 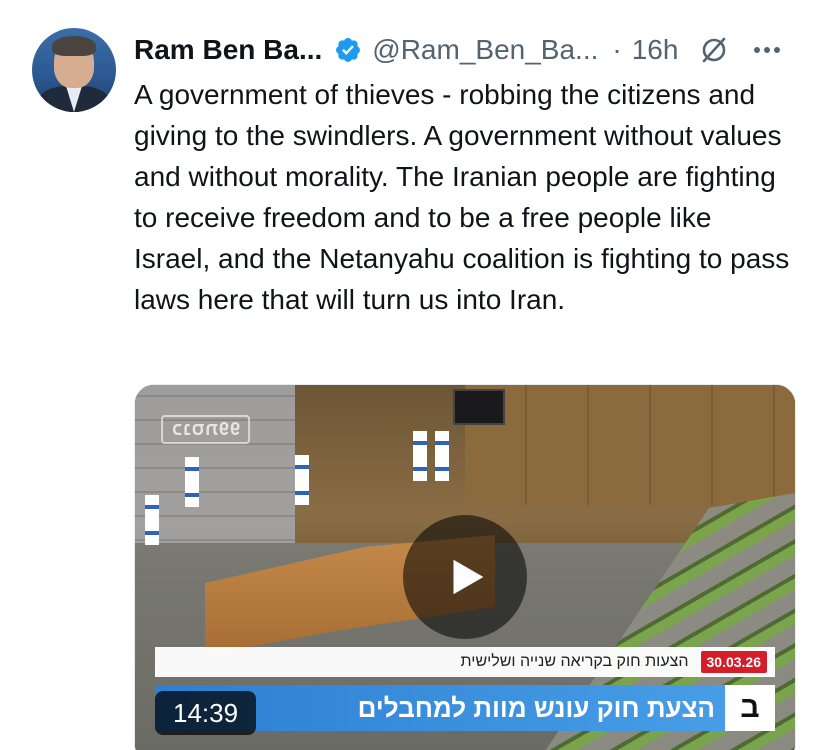 I want to click on ticker-top: הצעות חוק בקריאה שנייה ושלישית 30.03.26, so click(x=465, y=662).